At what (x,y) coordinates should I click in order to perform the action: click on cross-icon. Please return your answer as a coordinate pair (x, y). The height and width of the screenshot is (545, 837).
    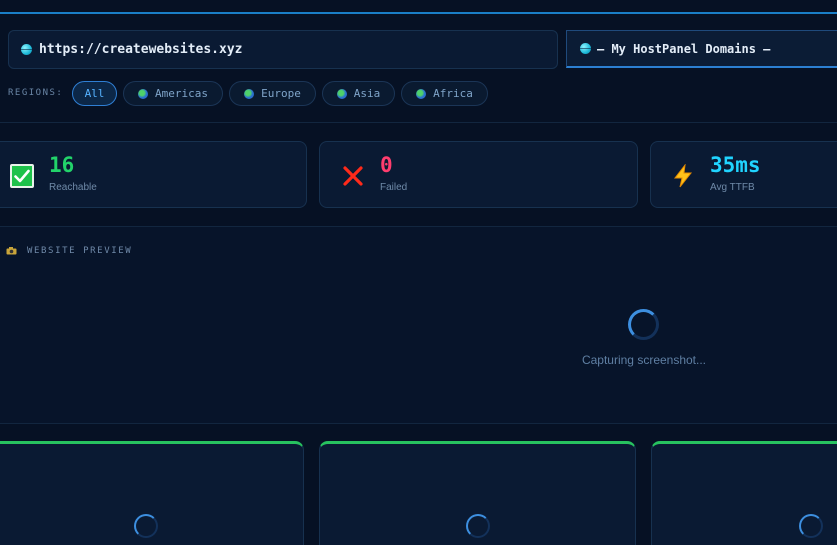
    Looking at the image, I should click on (353, 176).